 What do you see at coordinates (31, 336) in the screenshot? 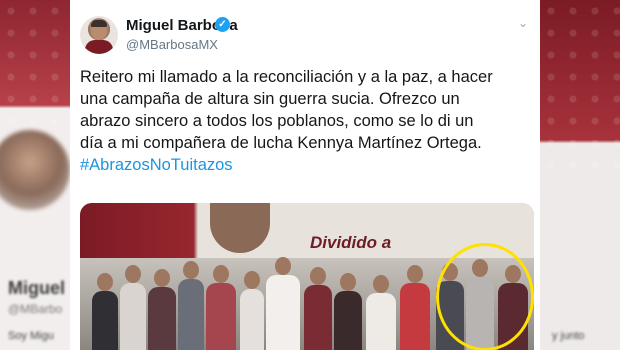
I see `blurred-text: Soy Migu` at bounding box center [31, 336].